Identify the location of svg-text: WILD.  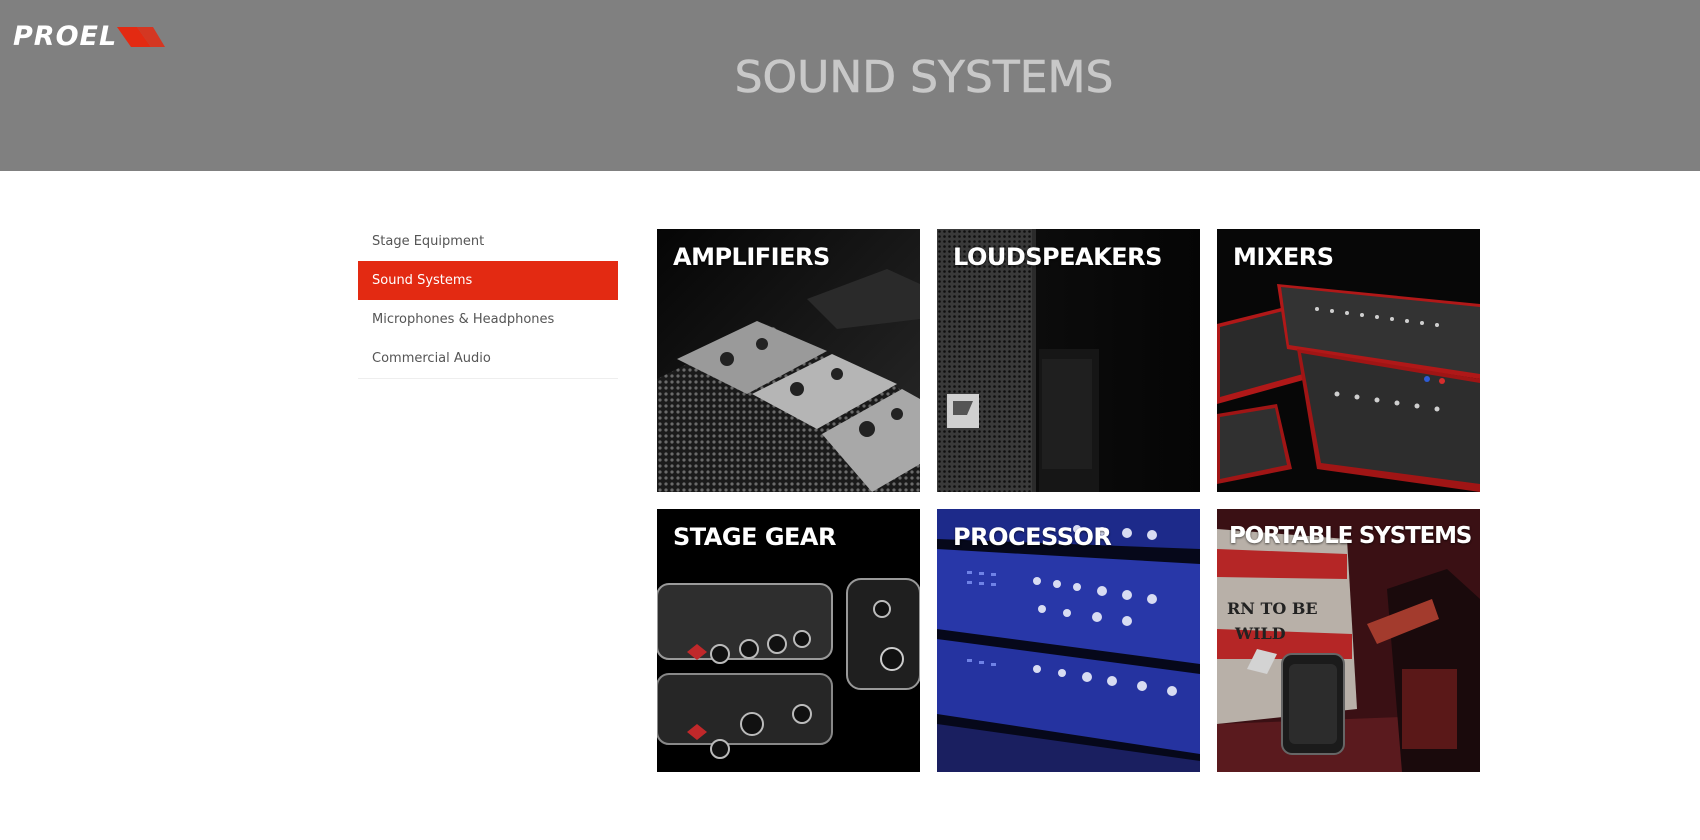
(1260, 633).